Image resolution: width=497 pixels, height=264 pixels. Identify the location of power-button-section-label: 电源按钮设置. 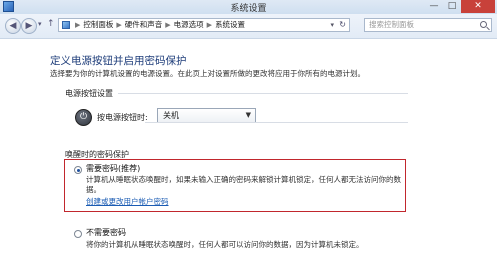
(89, 93).